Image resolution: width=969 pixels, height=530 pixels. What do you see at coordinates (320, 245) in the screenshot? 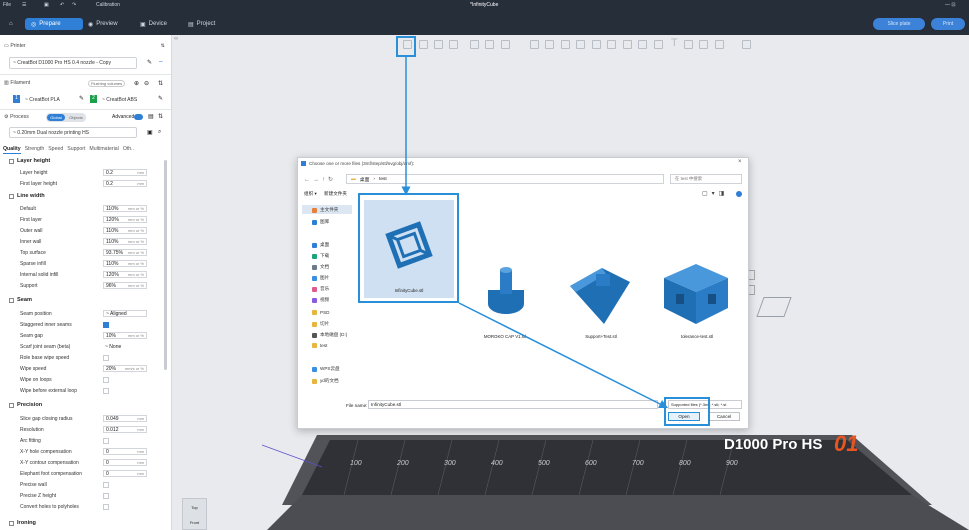
I see `nav-desktop: 桌面` at bounding box center [320, 245].